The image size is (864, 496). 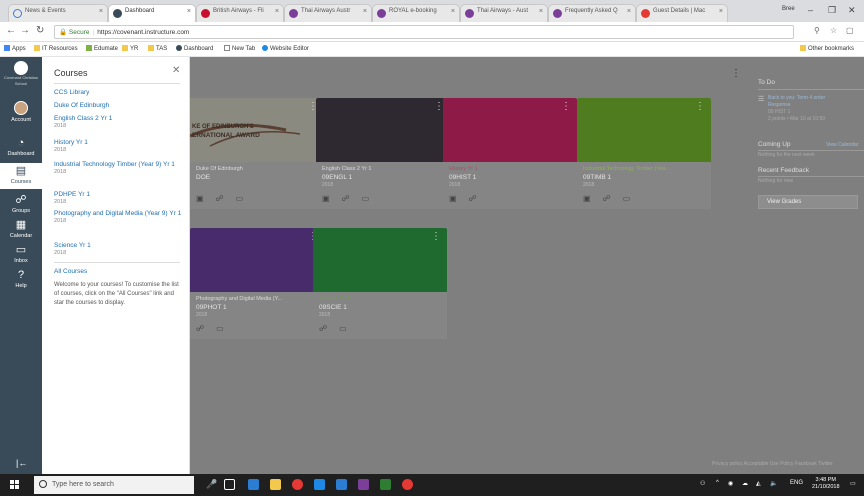 I want to click on people-icon: ⚇, so click(x=702, y=483).